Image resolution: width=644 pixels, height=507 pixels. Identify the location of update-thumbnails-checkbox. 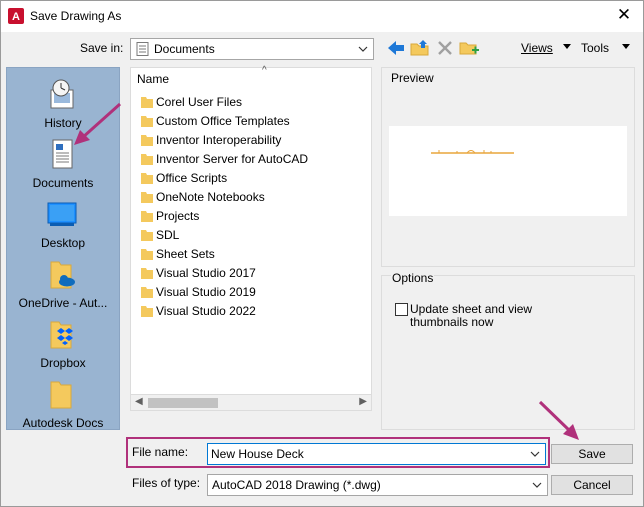
(401, 309).